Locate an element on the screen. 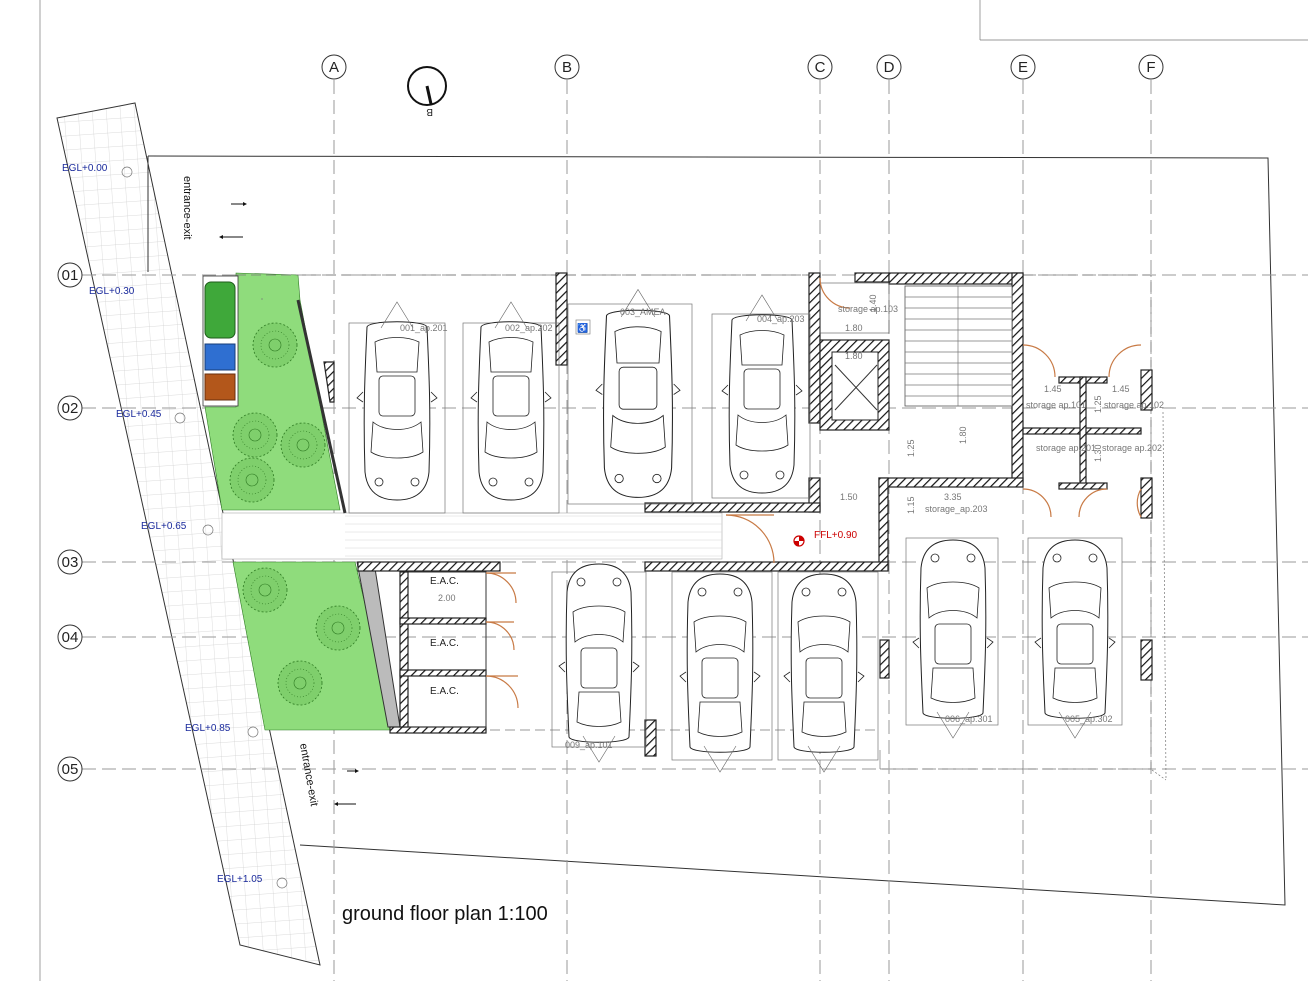 The image size is (1308, 981). storage-label-102: storage ap.102 is located at coordinates (1134, 405).